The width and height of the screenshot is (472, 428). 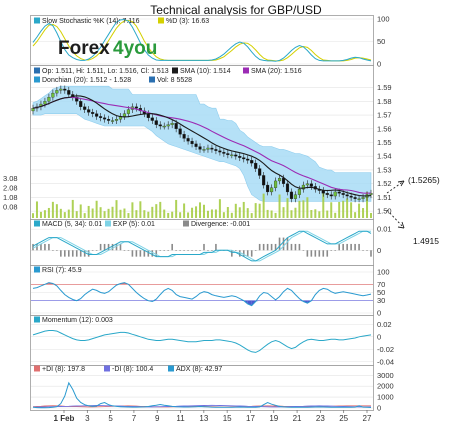 I want to click on x-tick-label: 1 Feb, so click(x=64, y=418).